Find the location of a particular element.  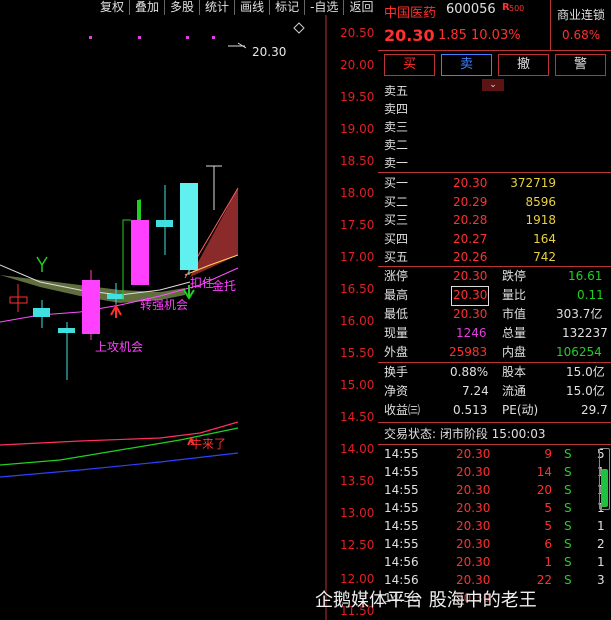

toolbar-draw: 画线 is located at coordinates (251, 7).